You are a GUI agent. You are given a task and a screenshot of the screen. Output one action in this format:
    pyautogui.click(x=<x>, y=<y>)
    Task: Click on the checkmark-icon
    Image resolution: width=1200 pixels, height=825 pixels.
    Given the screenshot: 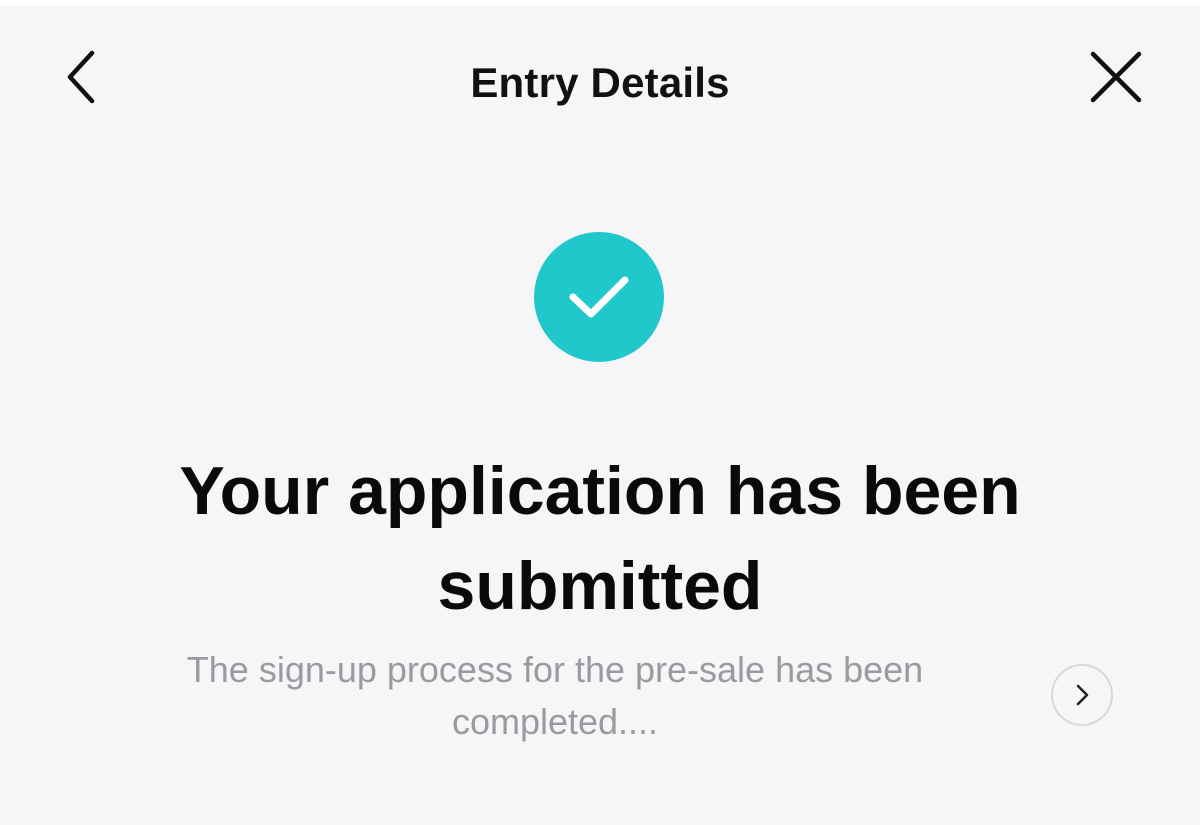 What is the action you would take?
    pyautogui.click(x=599, y=297)
    